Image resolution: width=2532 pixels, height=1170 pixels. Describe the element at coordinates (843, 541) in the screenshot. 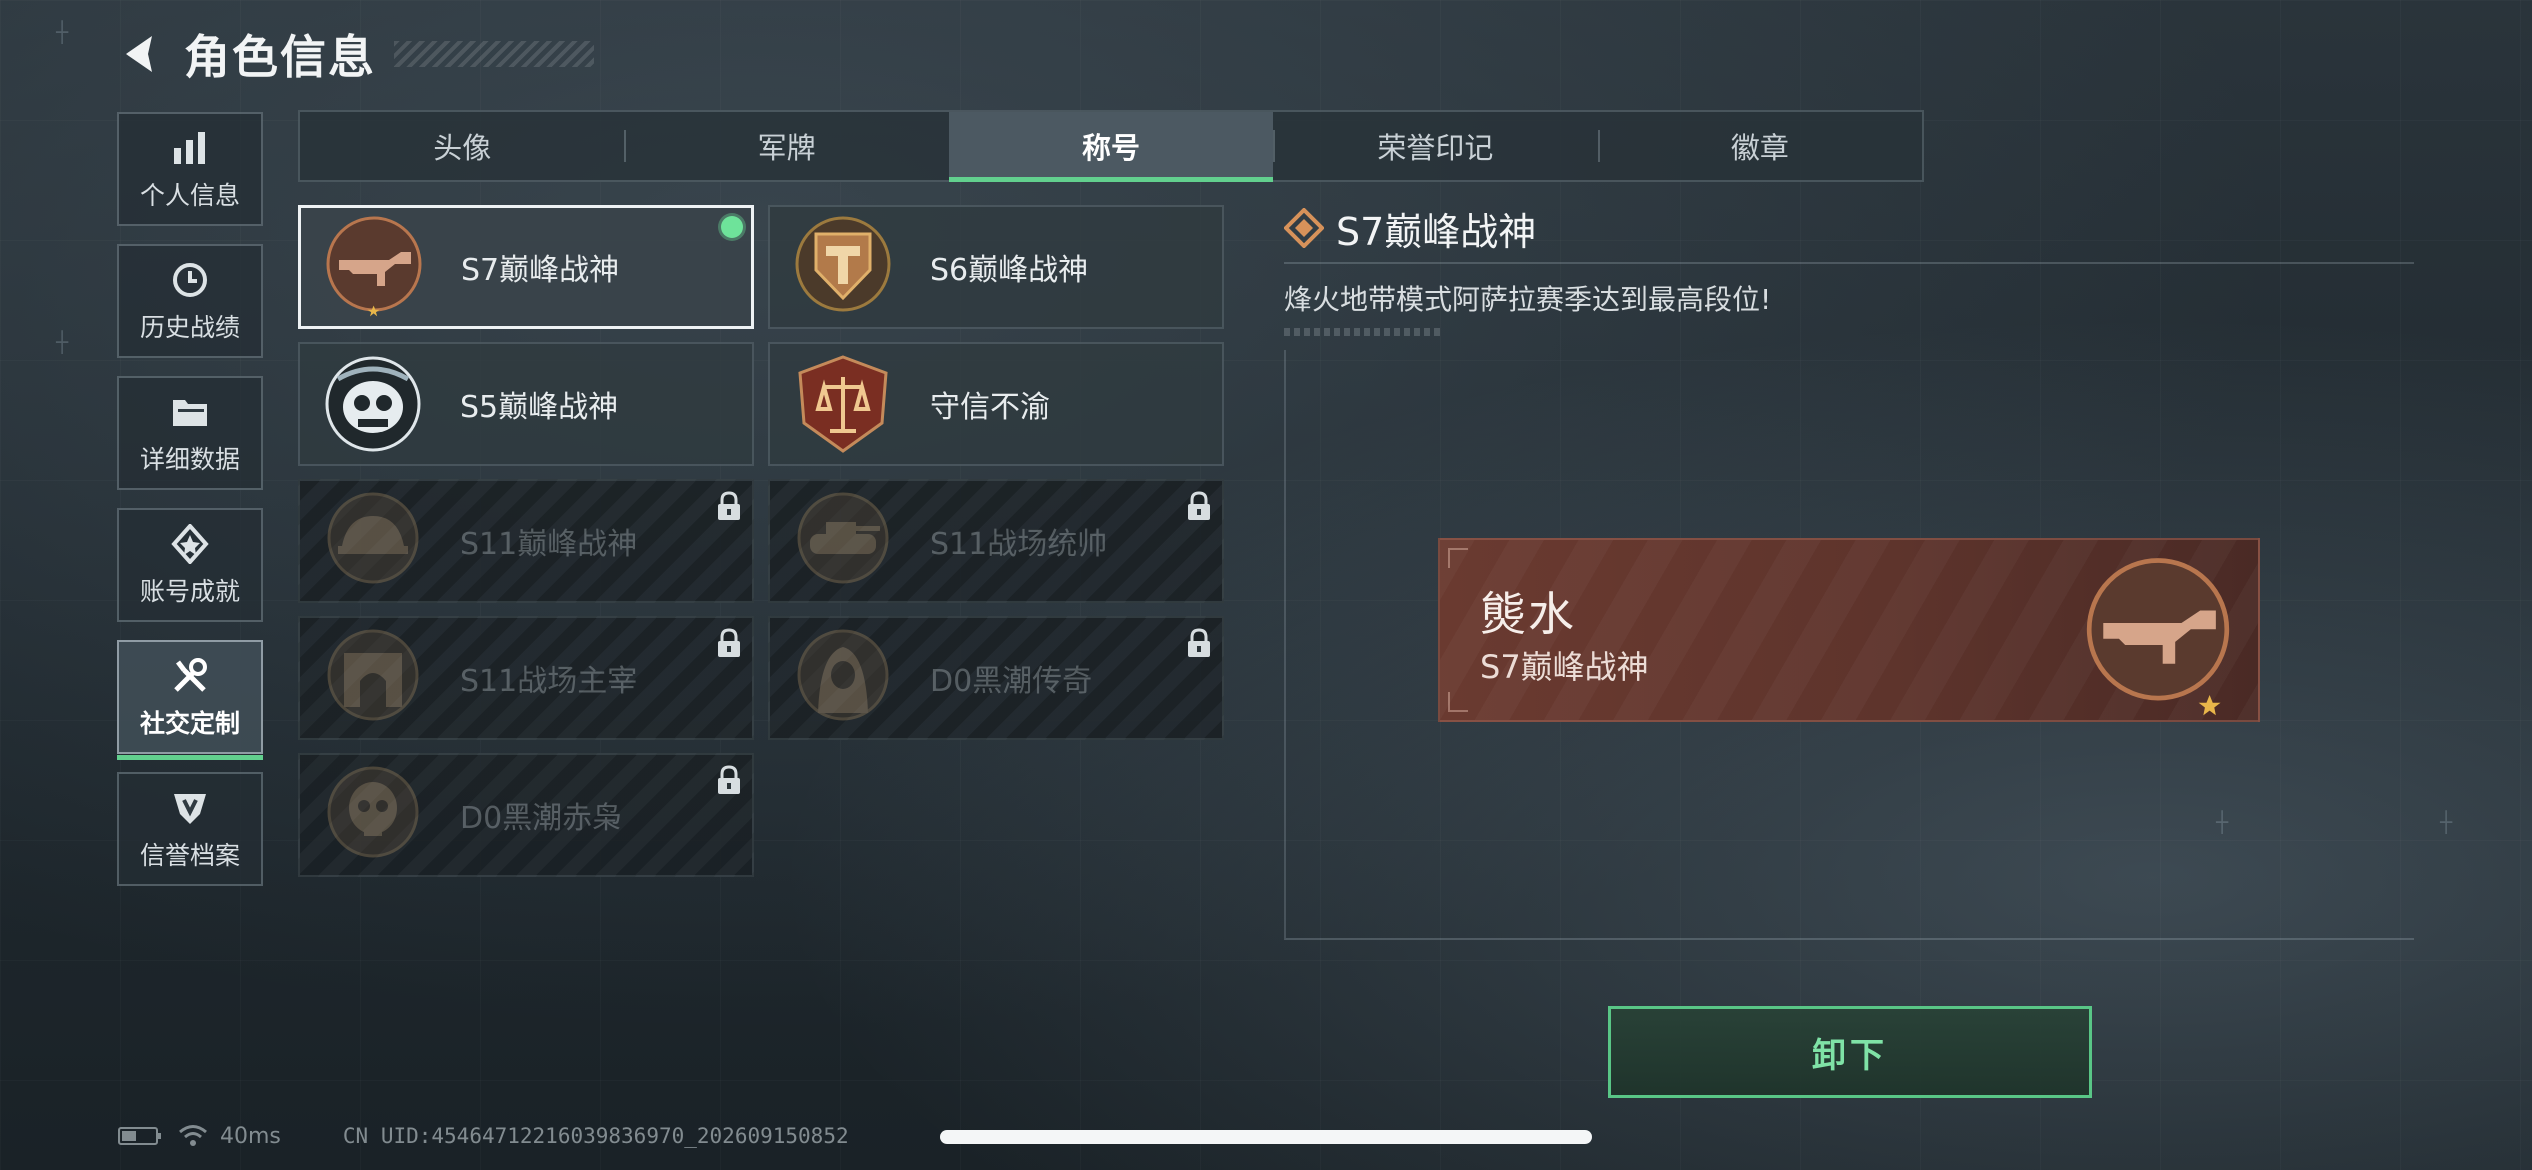

I see `tank-badge-icon` at that location.